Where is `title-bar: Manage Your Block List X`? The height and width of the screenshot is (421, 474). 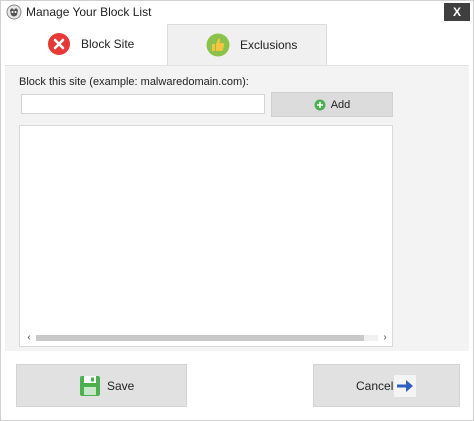 title-bar: Manage Your Block List X is located at coordinates (237, 12).